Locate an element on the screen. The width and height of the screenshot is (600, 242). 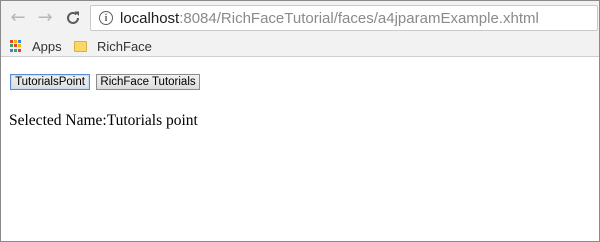
selected-name-value: Tutorials point is located at coordinates (152, 120).